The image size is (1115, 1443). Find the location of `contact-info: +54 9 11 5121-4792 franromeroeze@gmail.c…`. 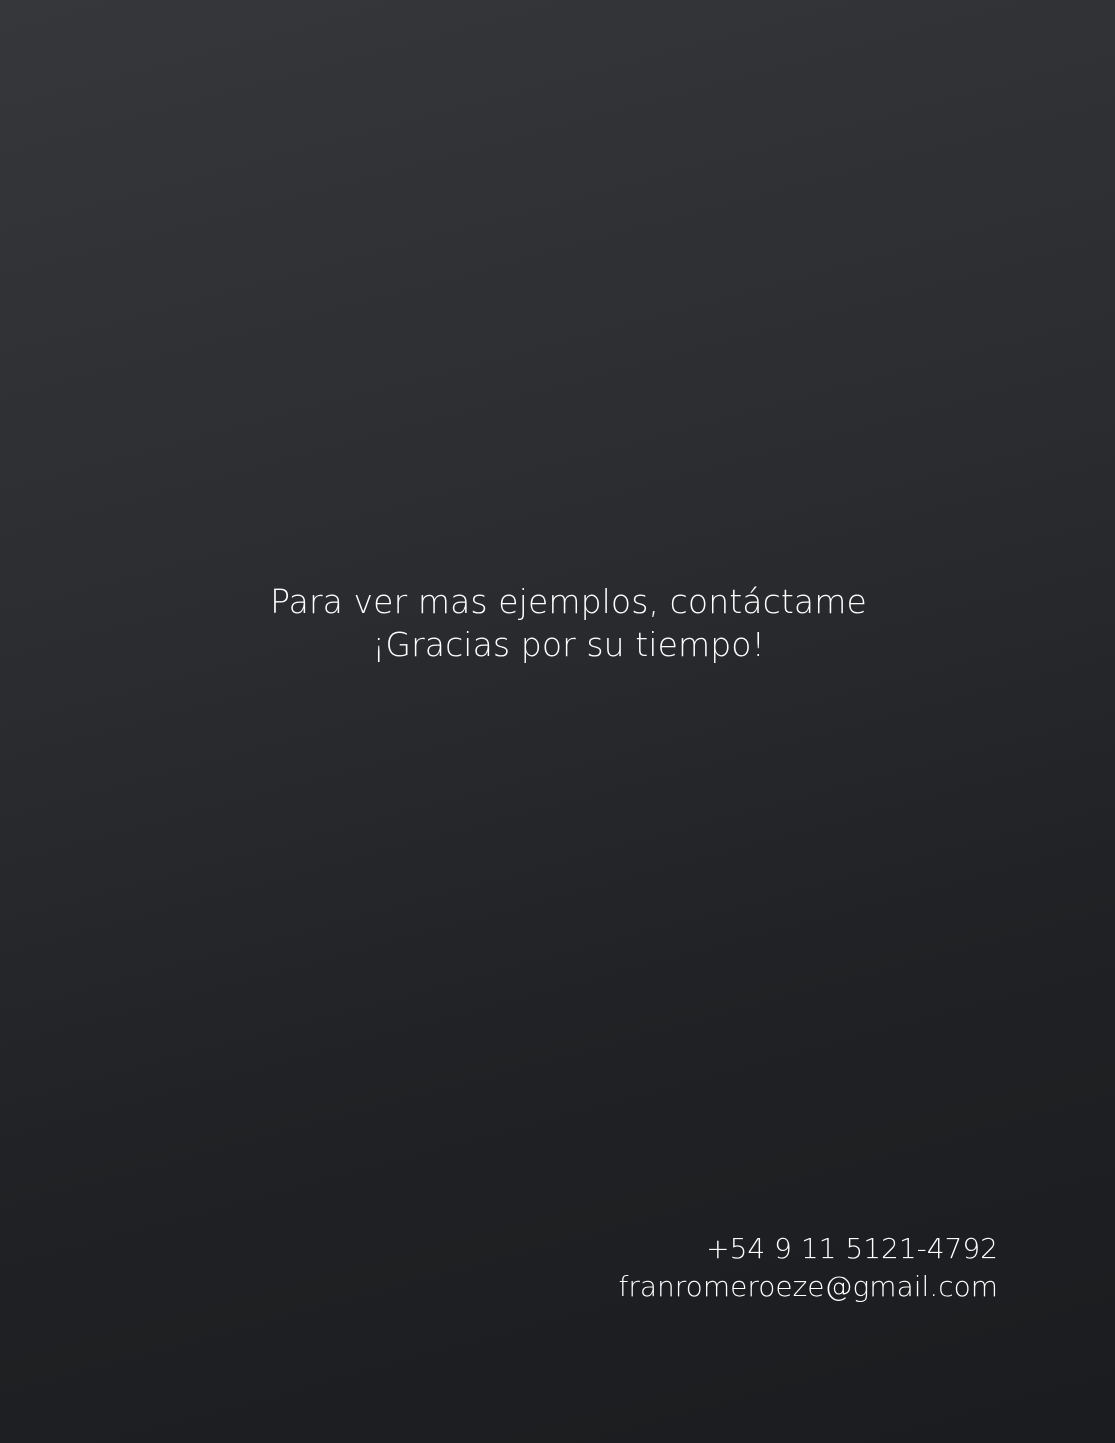

contact-info: +54 9 11 5121-4792 franromeroeze@gmail.c… is located at coordinates (808, 1268).